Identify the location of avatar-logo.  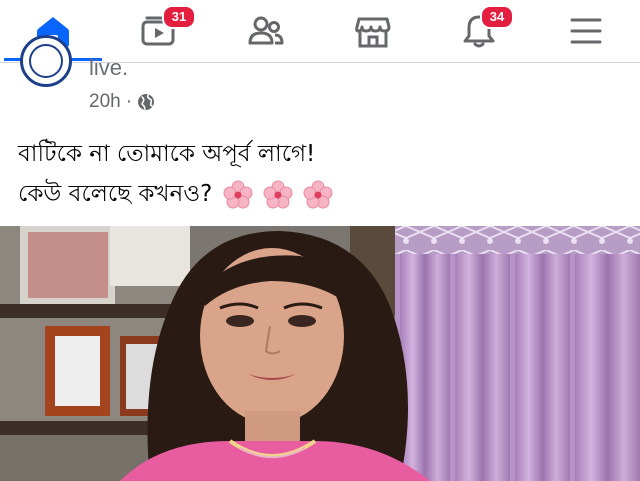
(46, 61).